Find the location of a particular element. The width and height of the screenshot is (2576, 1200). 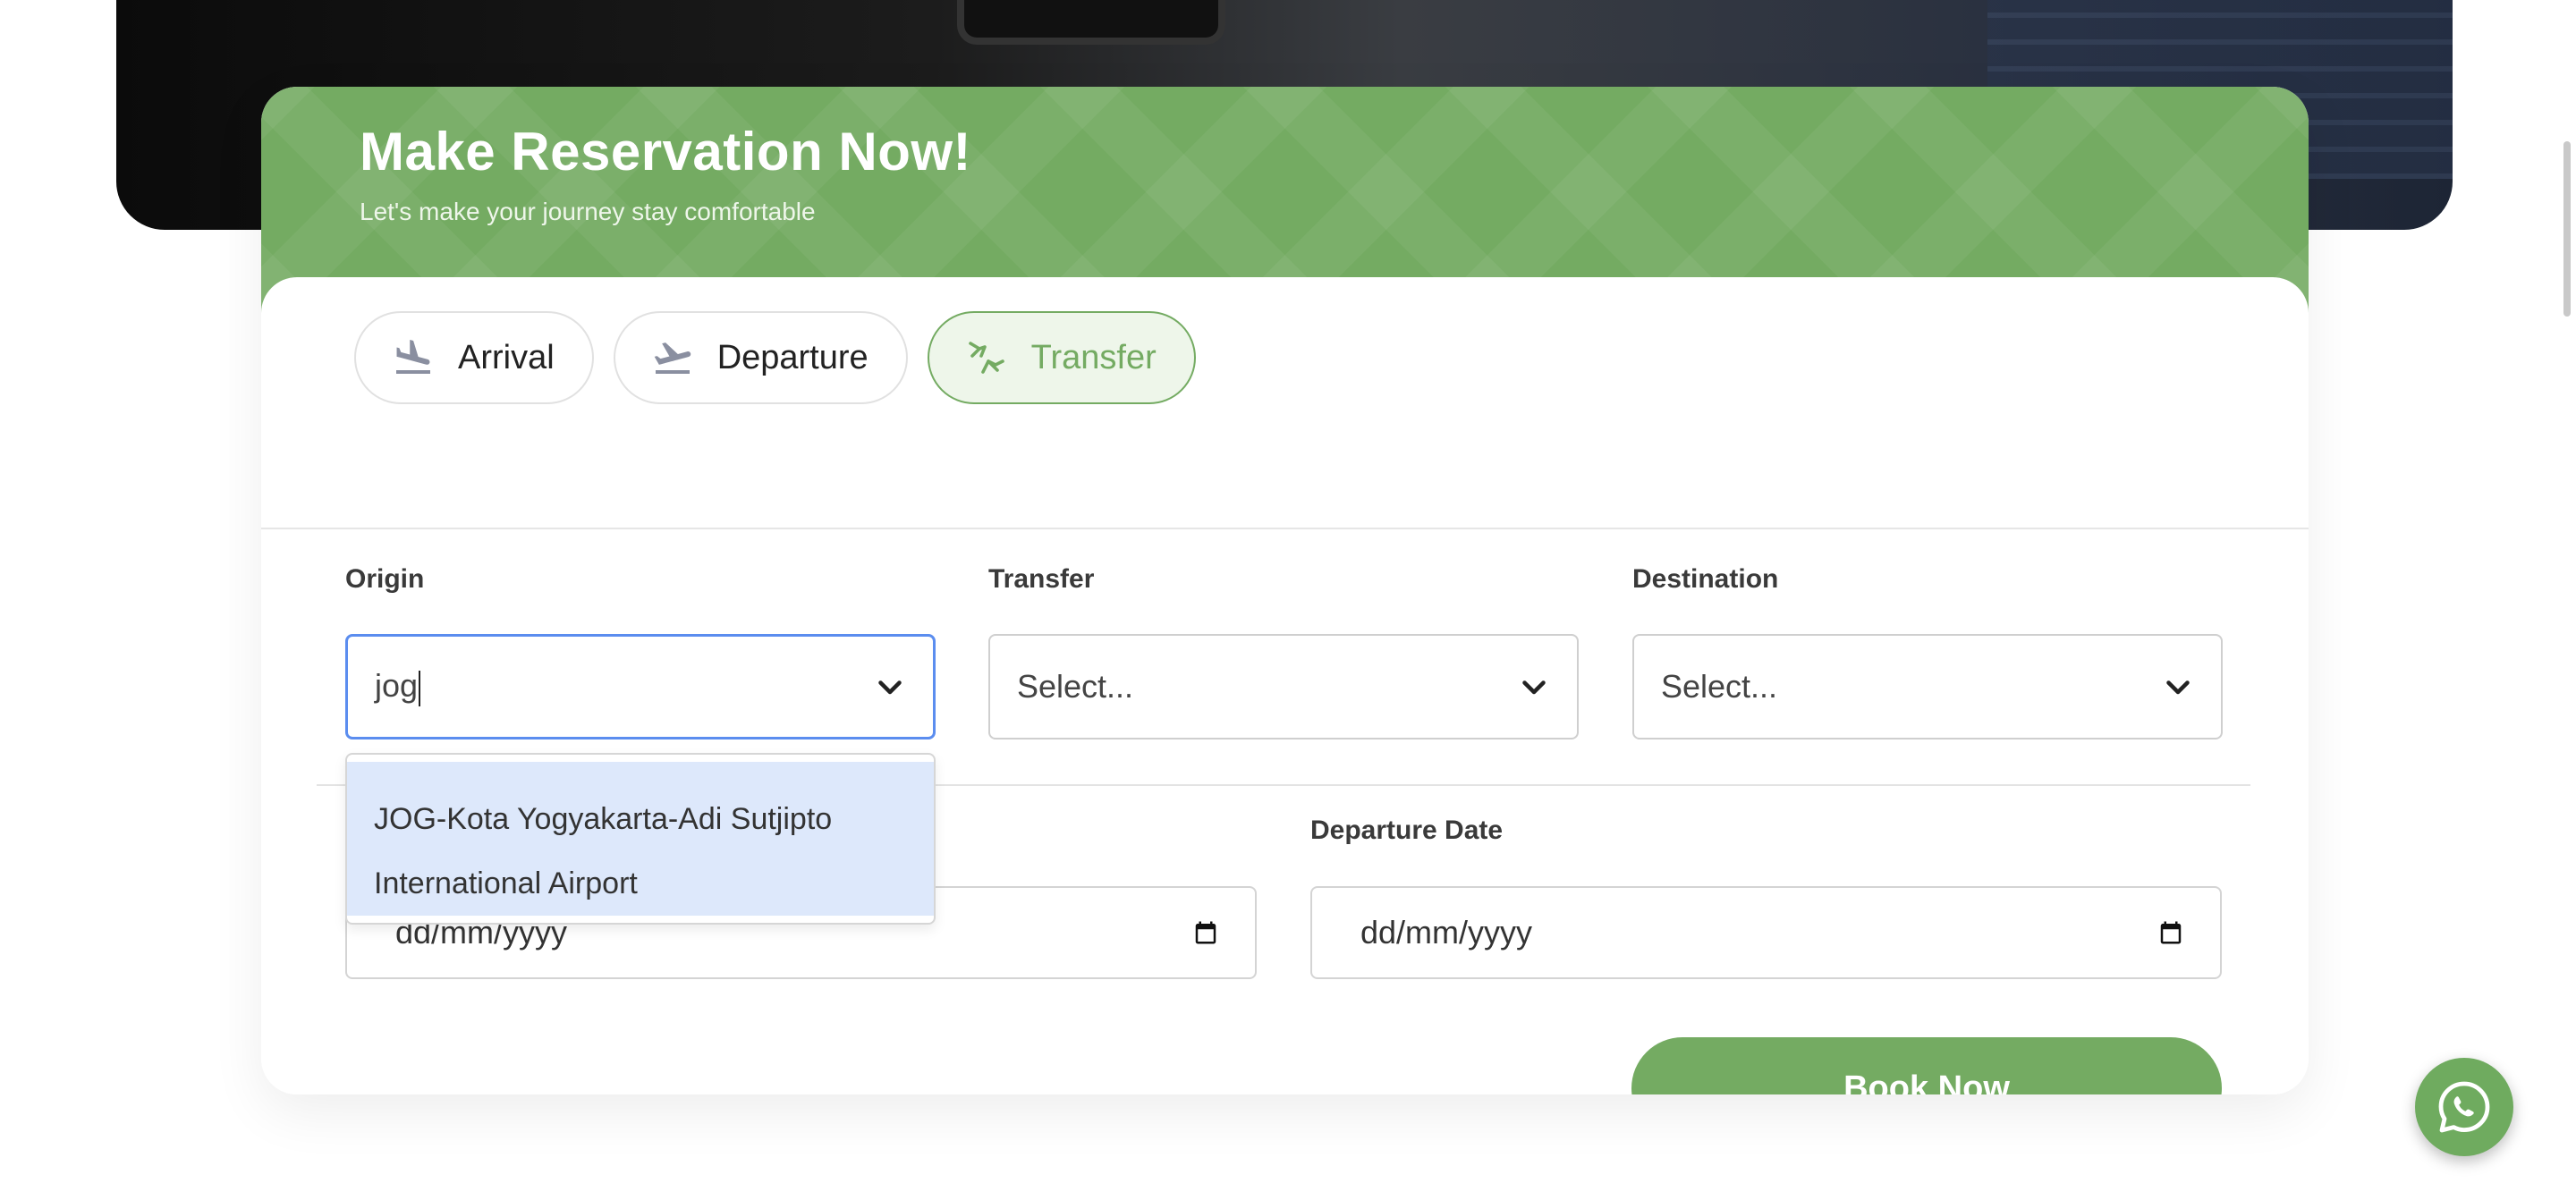

book-now-button: Book Now is located at coordinates (1926, 1066).